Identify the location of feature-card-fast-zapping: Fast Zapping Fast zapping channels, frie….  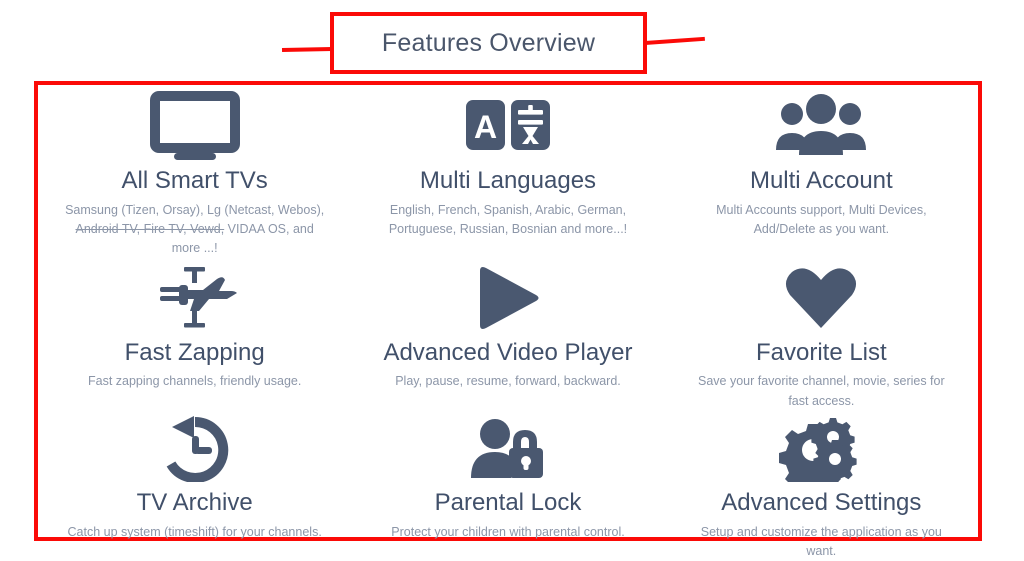
(194, 335).